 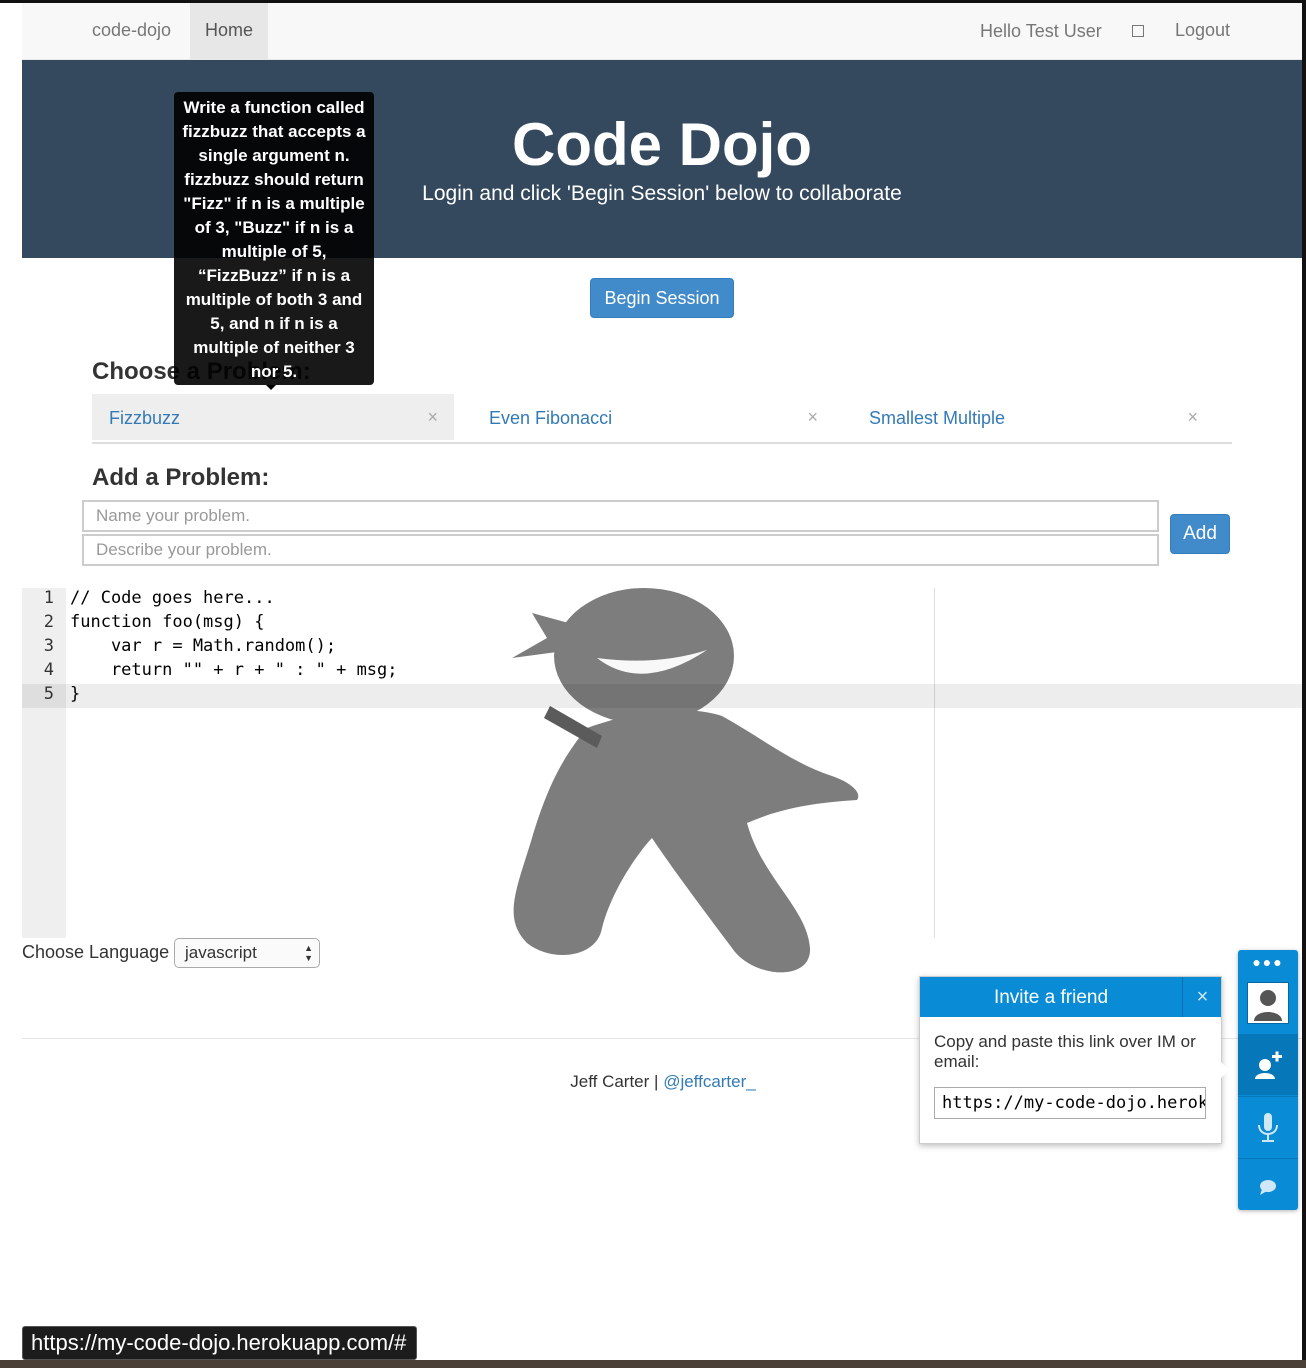 What do you see at coordinates (662, 31) in the screenshot?
I see `navbar: code-dojo Home Hello Test User Logout` at bounding box center [662, 31].